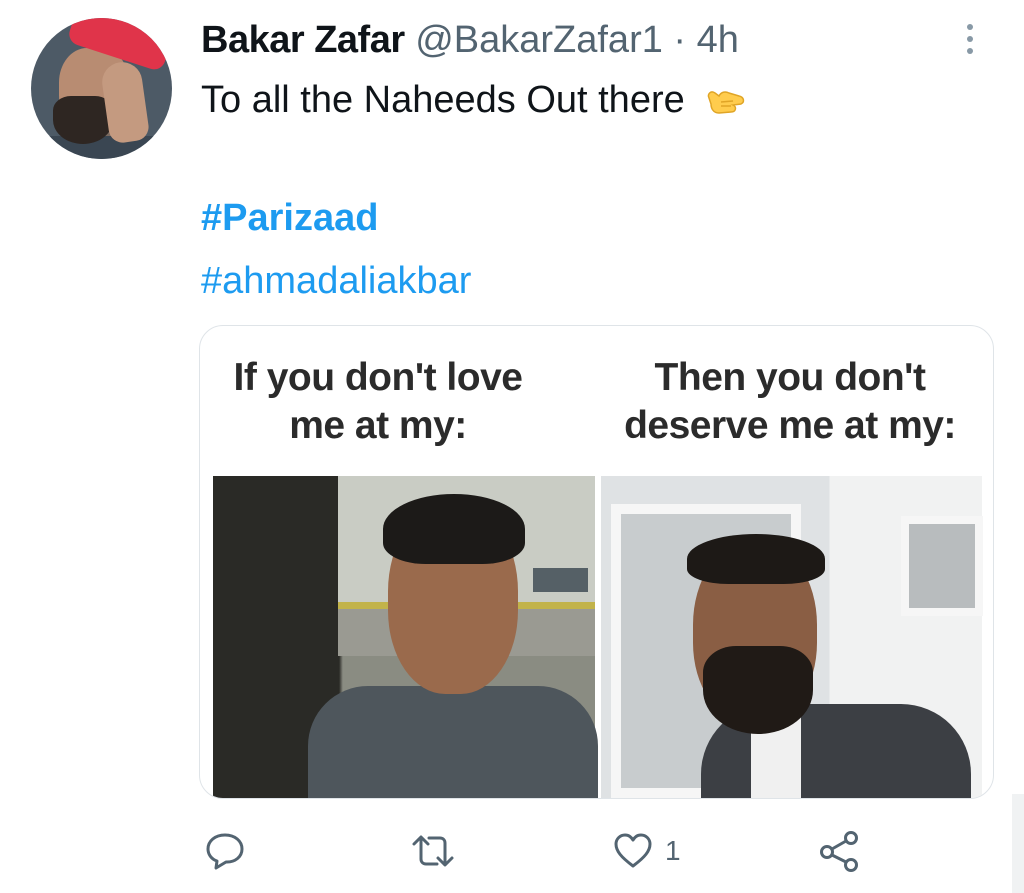  I want to click on heart-icon, so click(633, 850).